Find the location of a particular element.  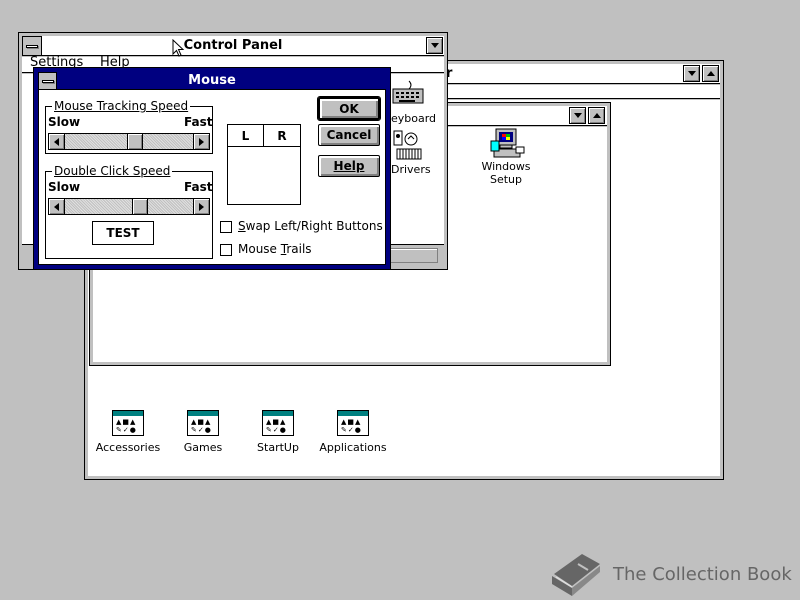

ok-button: OK is located at coordinates (349, 108).